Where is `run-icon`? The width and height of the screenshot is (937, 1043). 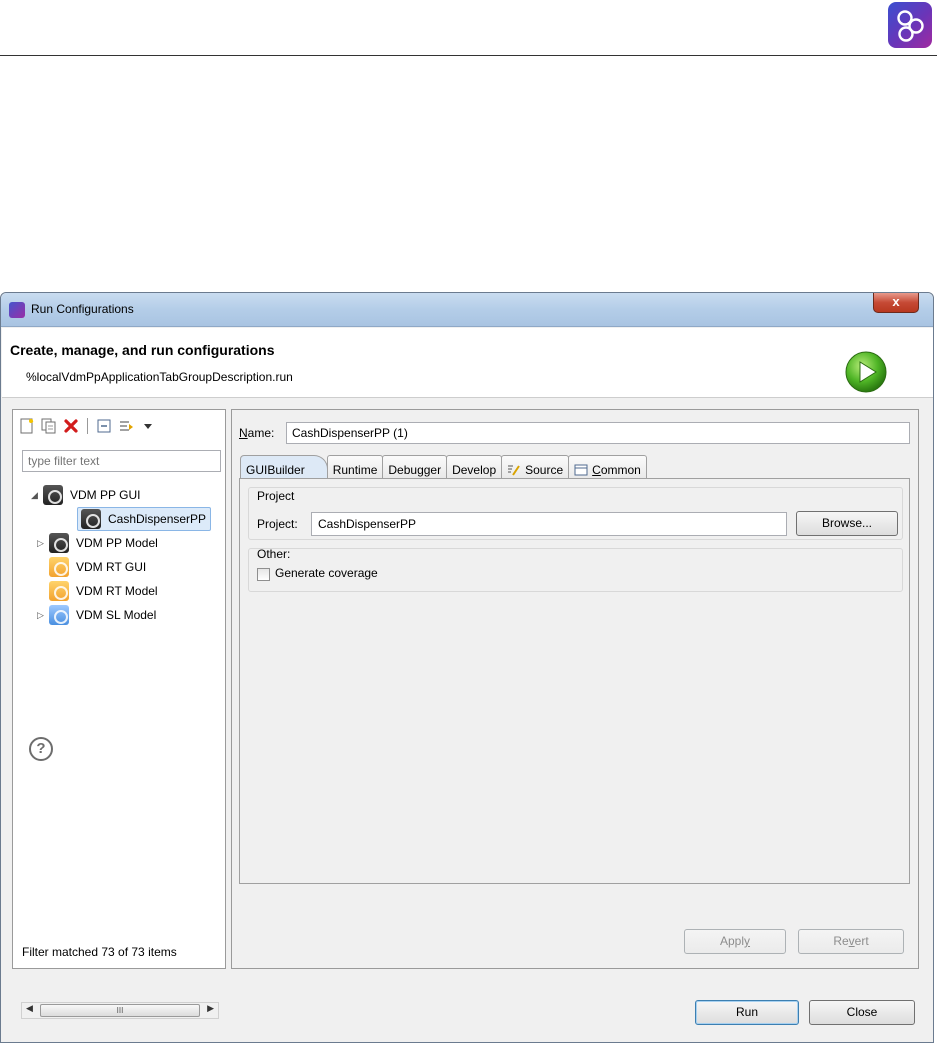 run-icon is located at coordinates (866, 371).